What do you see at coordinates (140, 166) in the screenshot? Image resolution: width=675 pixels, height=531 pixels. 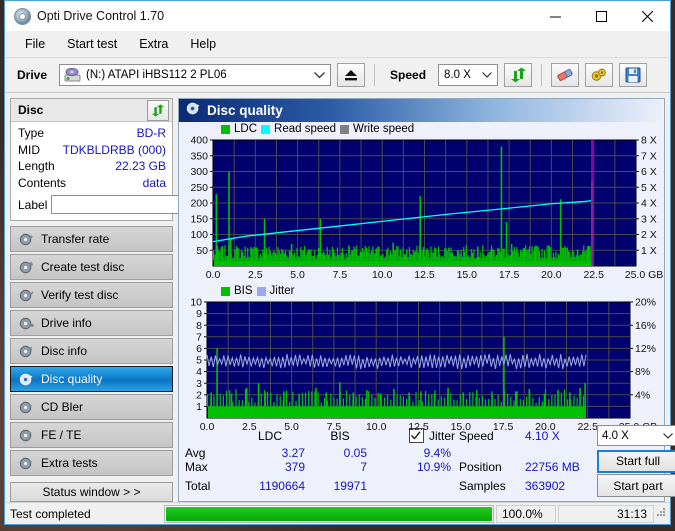 I see `disc-value-length: 22.23 GB` at bounding box center [140, 166].